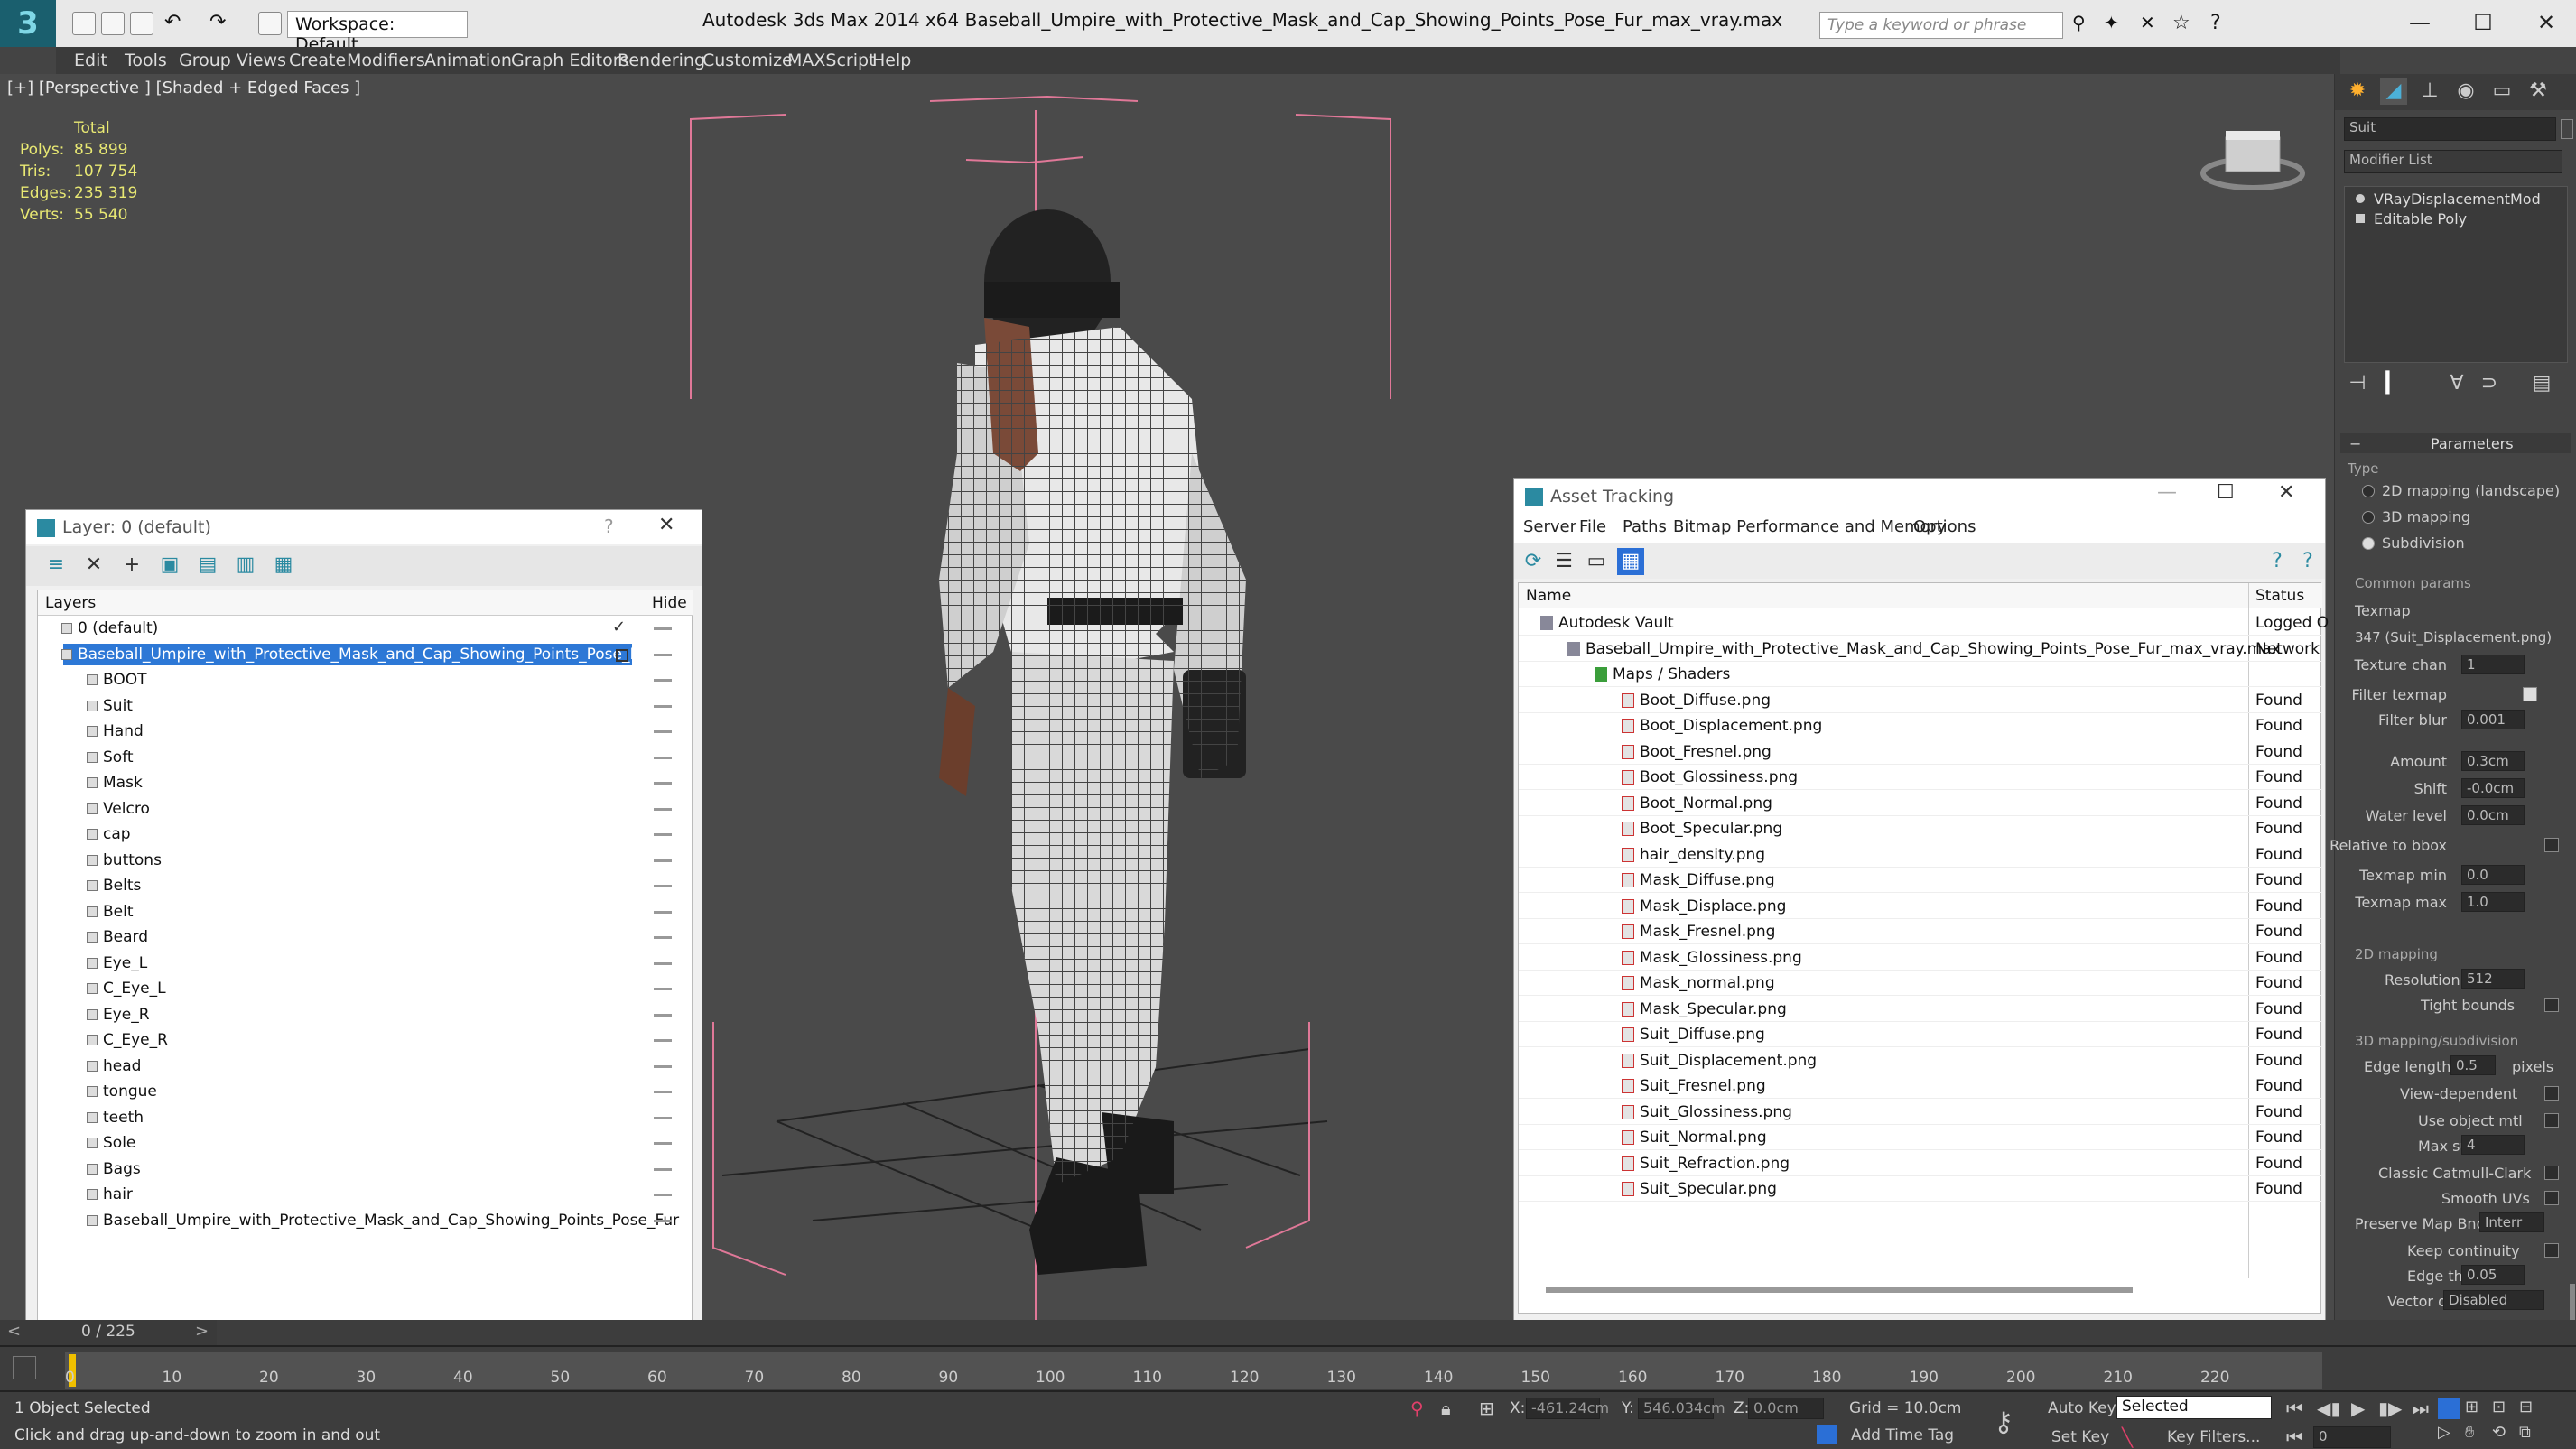 The image size is (2576, 1449). I want to click on set-key-icon: ╲, so click(2127, 1437).